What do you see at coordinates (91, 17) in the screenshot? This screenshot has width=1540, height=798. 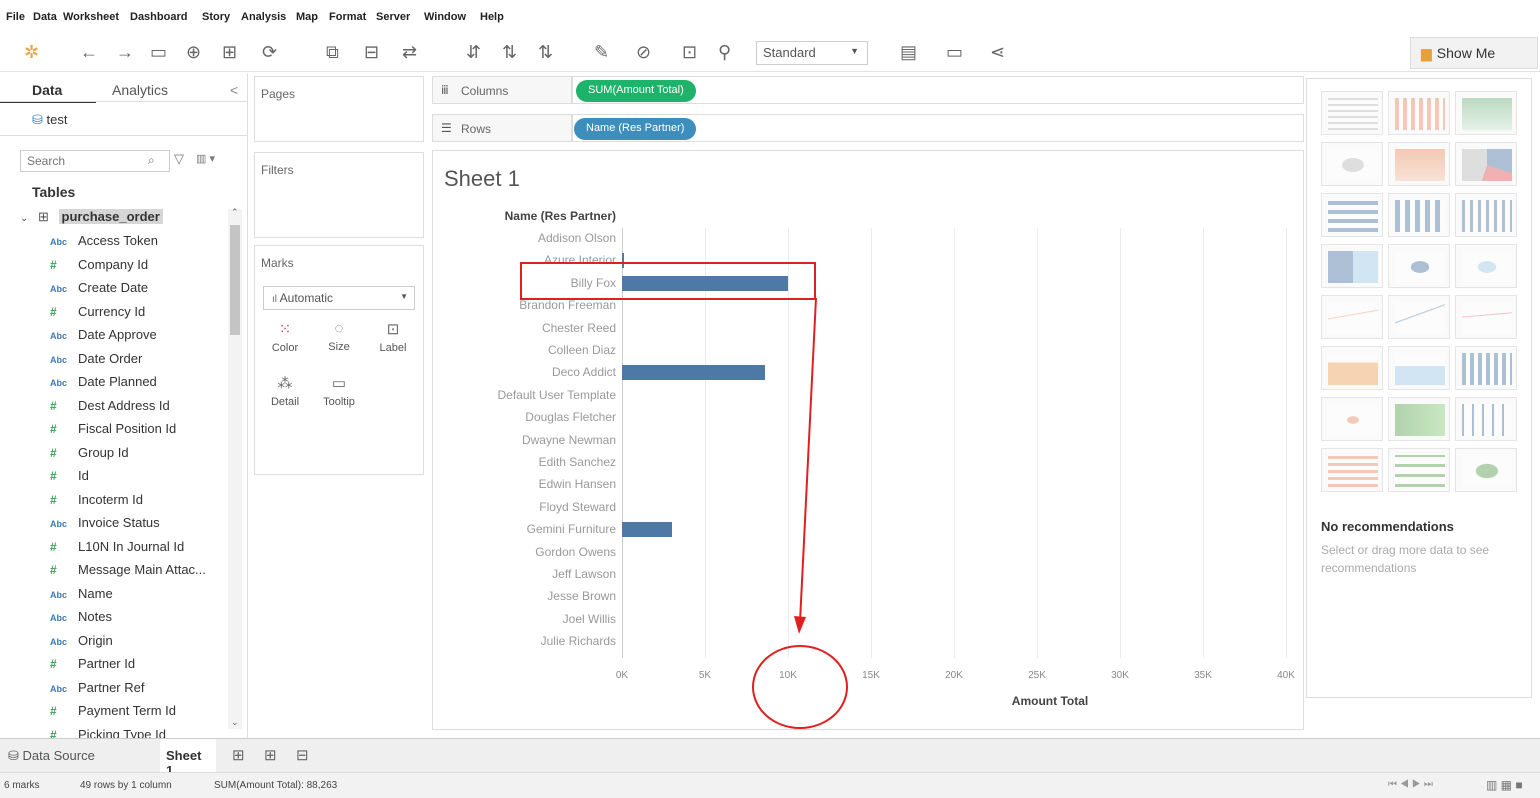 I see `menu-worksheet: Worksheet` at bounding box center [91, 17].